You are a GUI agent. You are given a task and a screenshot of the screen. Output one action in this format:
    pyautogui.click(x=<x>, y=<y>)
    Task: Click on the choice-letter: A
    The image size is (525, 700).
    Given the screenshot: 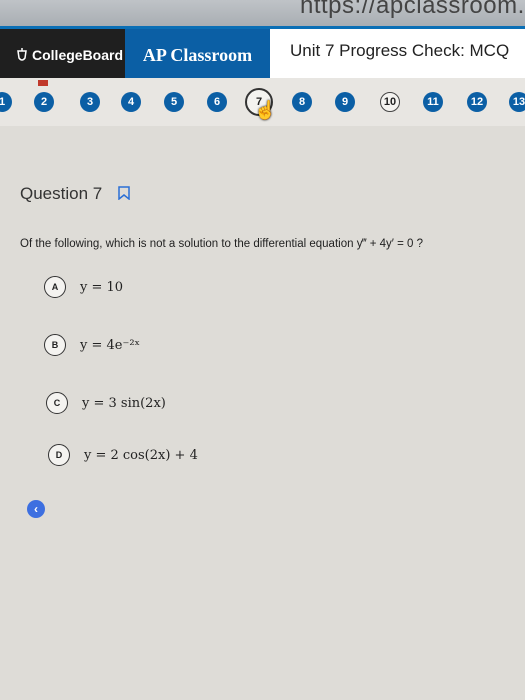 What is the action you would take?
    pyautogui.click(x=55, y=287)
    